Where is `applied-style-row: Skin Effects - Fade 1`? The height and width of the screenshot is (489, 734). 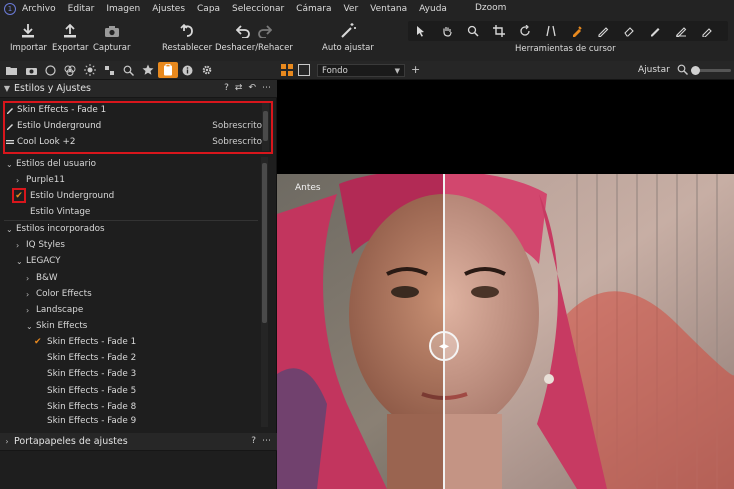
applied-style-row: Skin Effects - Fade 1 is located at coordinates (134, 110).